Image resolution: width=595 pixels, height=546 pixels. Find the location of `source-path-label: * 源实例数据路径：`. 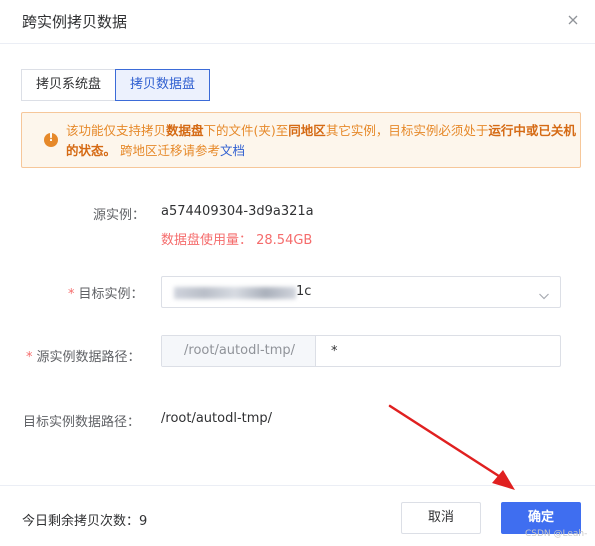

source-path-label: * 源实例数据路径： is located at coordinates (83, 355).